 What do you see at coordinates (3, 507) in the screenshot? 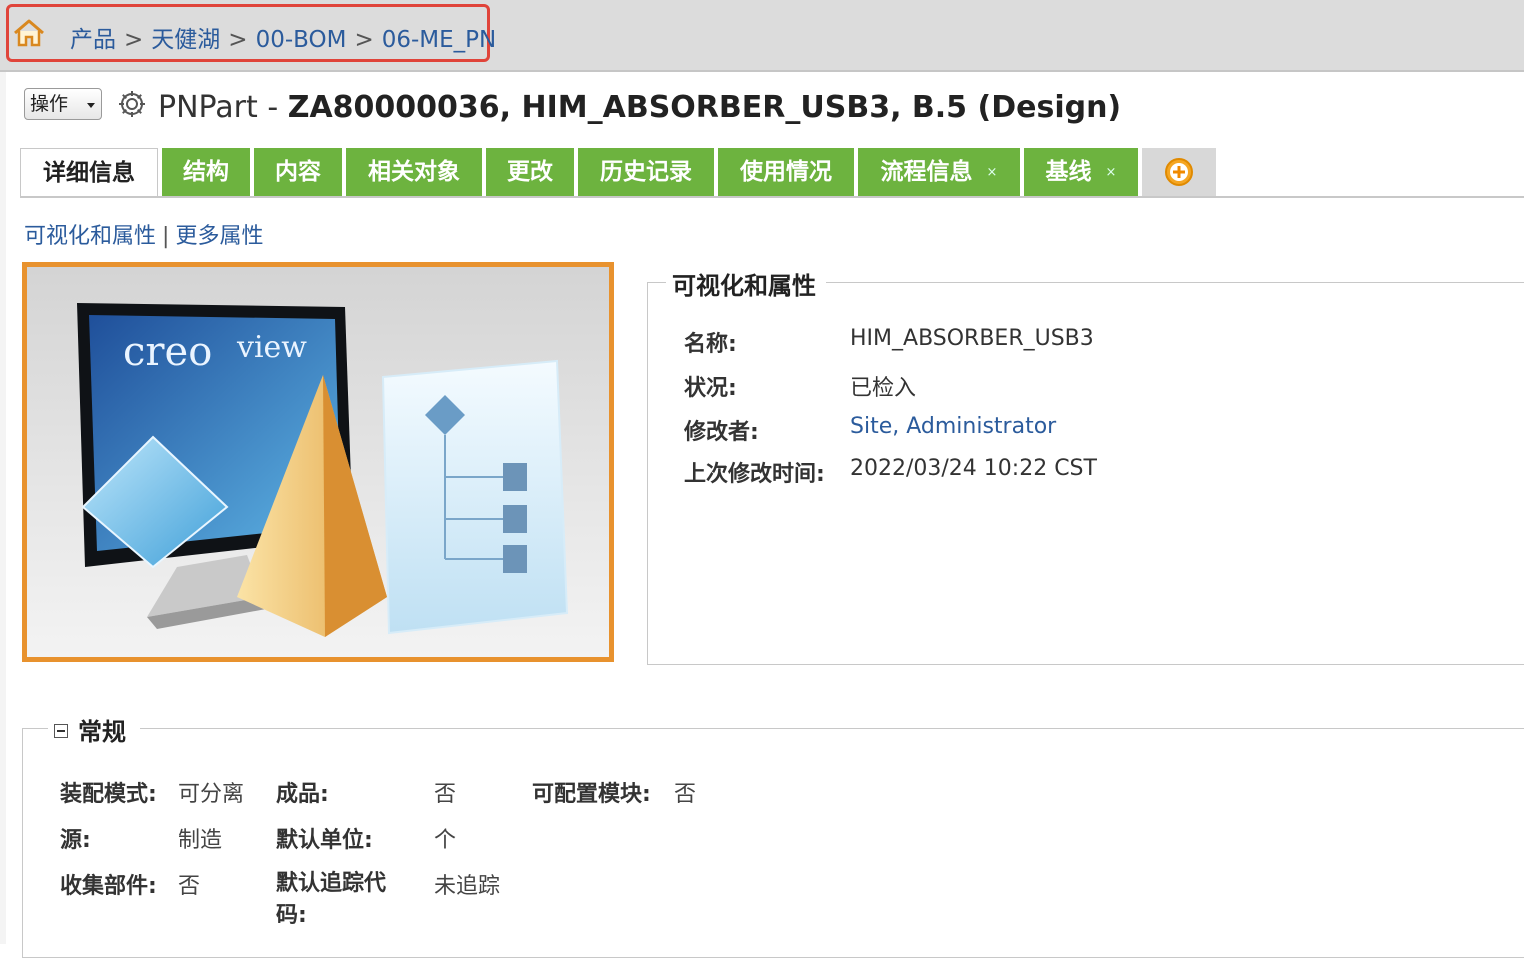
I see `left-edge` at bounding box center [3, 507].